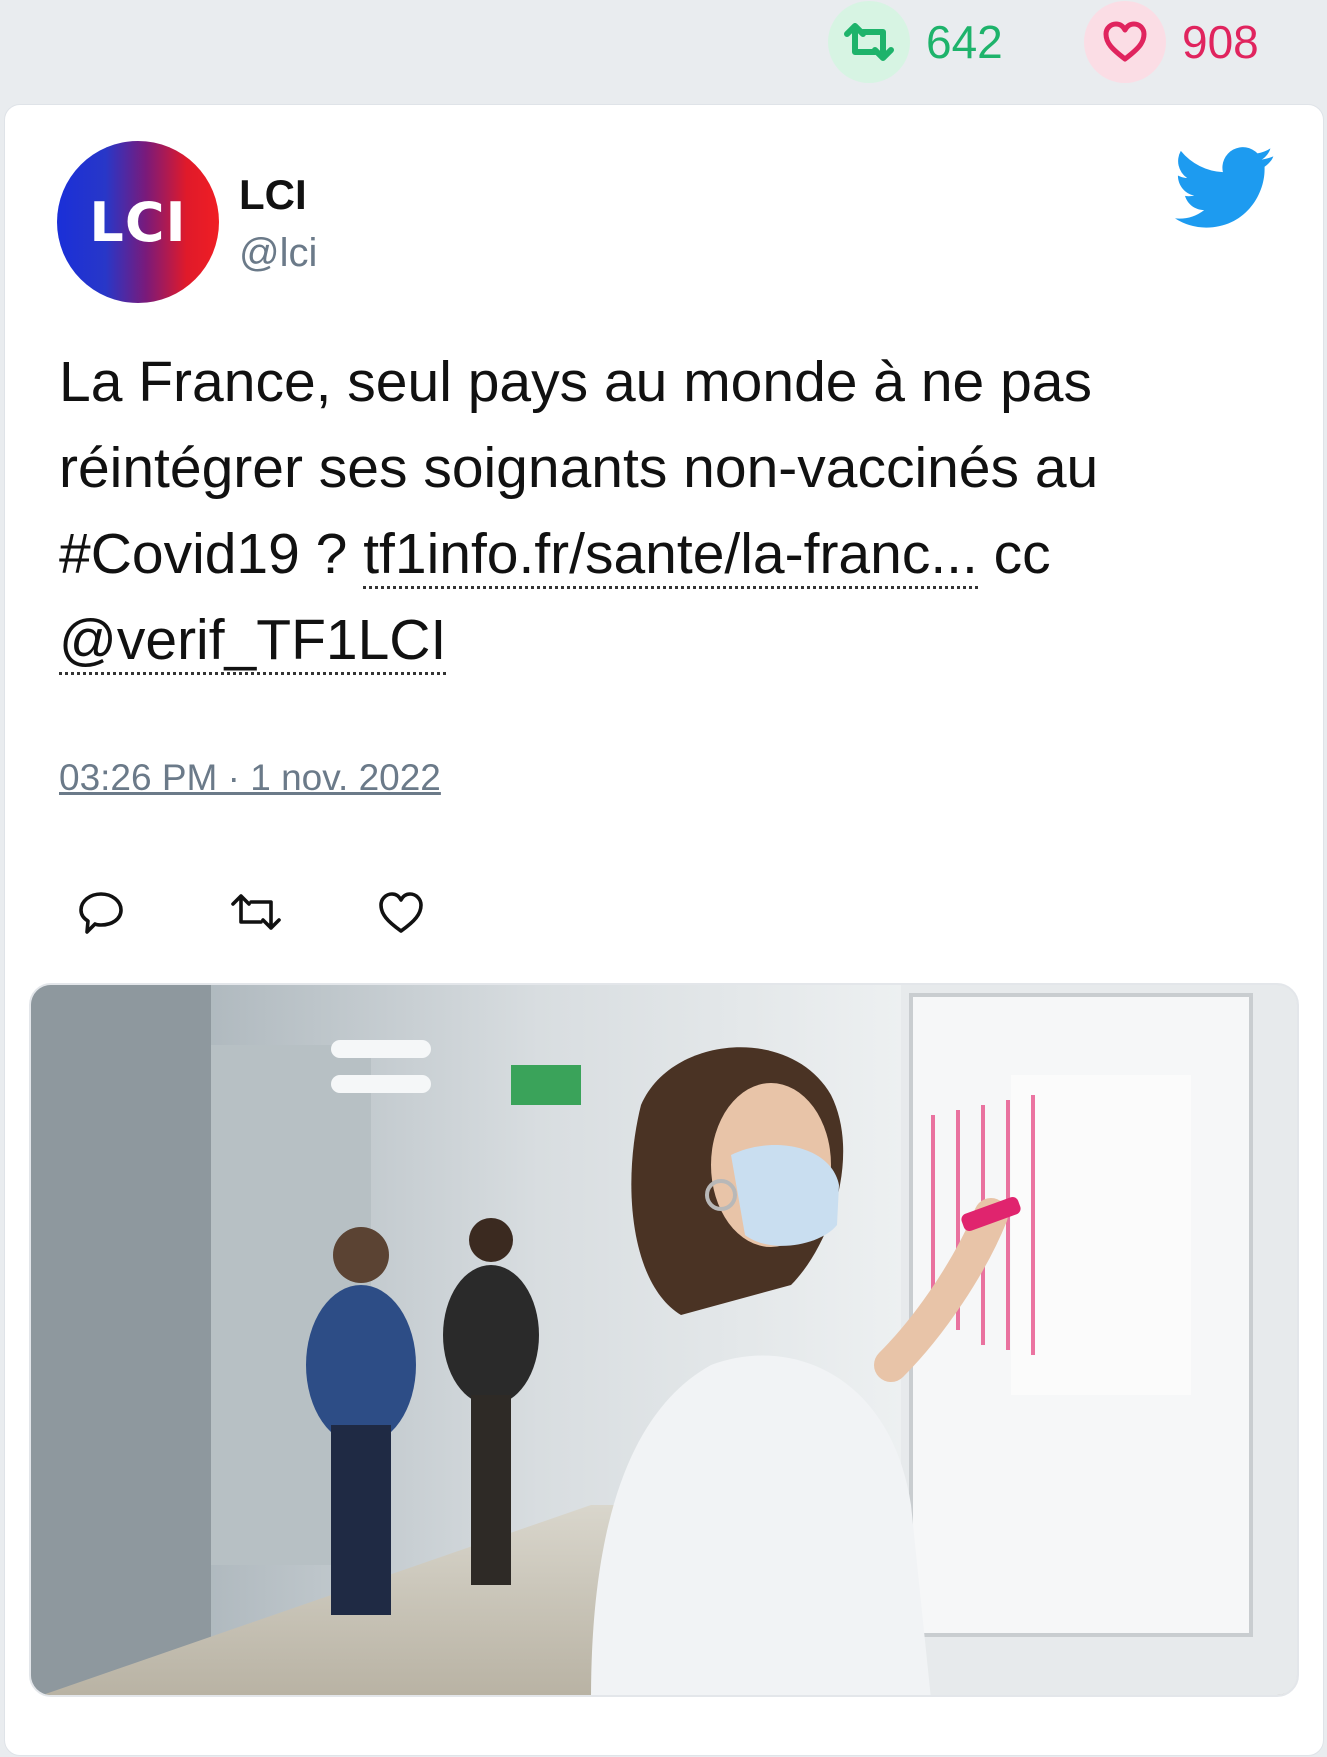  I want to click on like-count: 908, so click(1220, 42).